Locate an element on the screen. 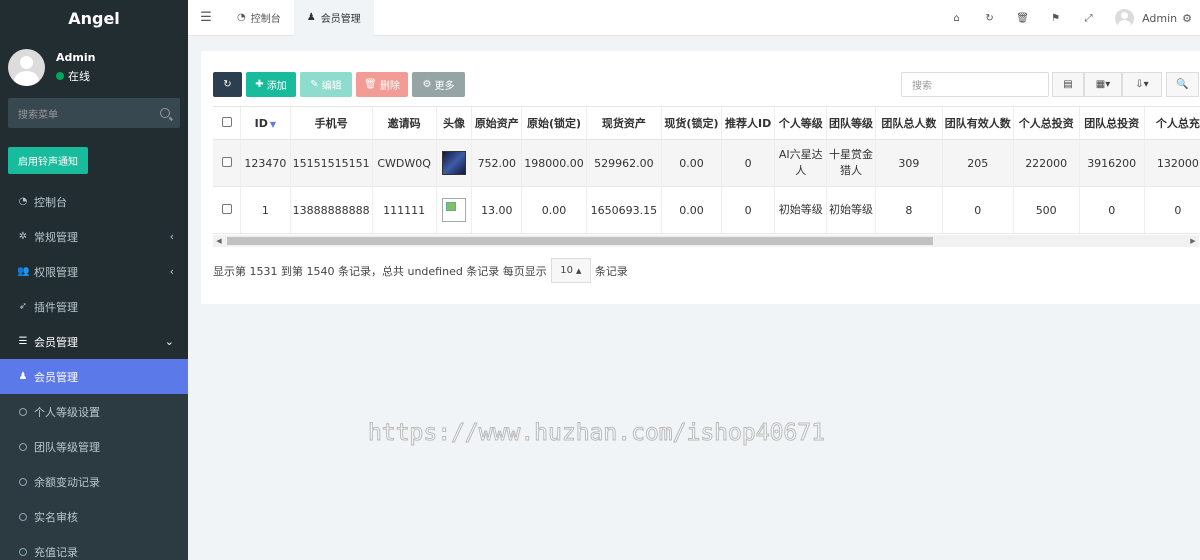  column-header: ID ▼ is located at coordinates (265, 123).